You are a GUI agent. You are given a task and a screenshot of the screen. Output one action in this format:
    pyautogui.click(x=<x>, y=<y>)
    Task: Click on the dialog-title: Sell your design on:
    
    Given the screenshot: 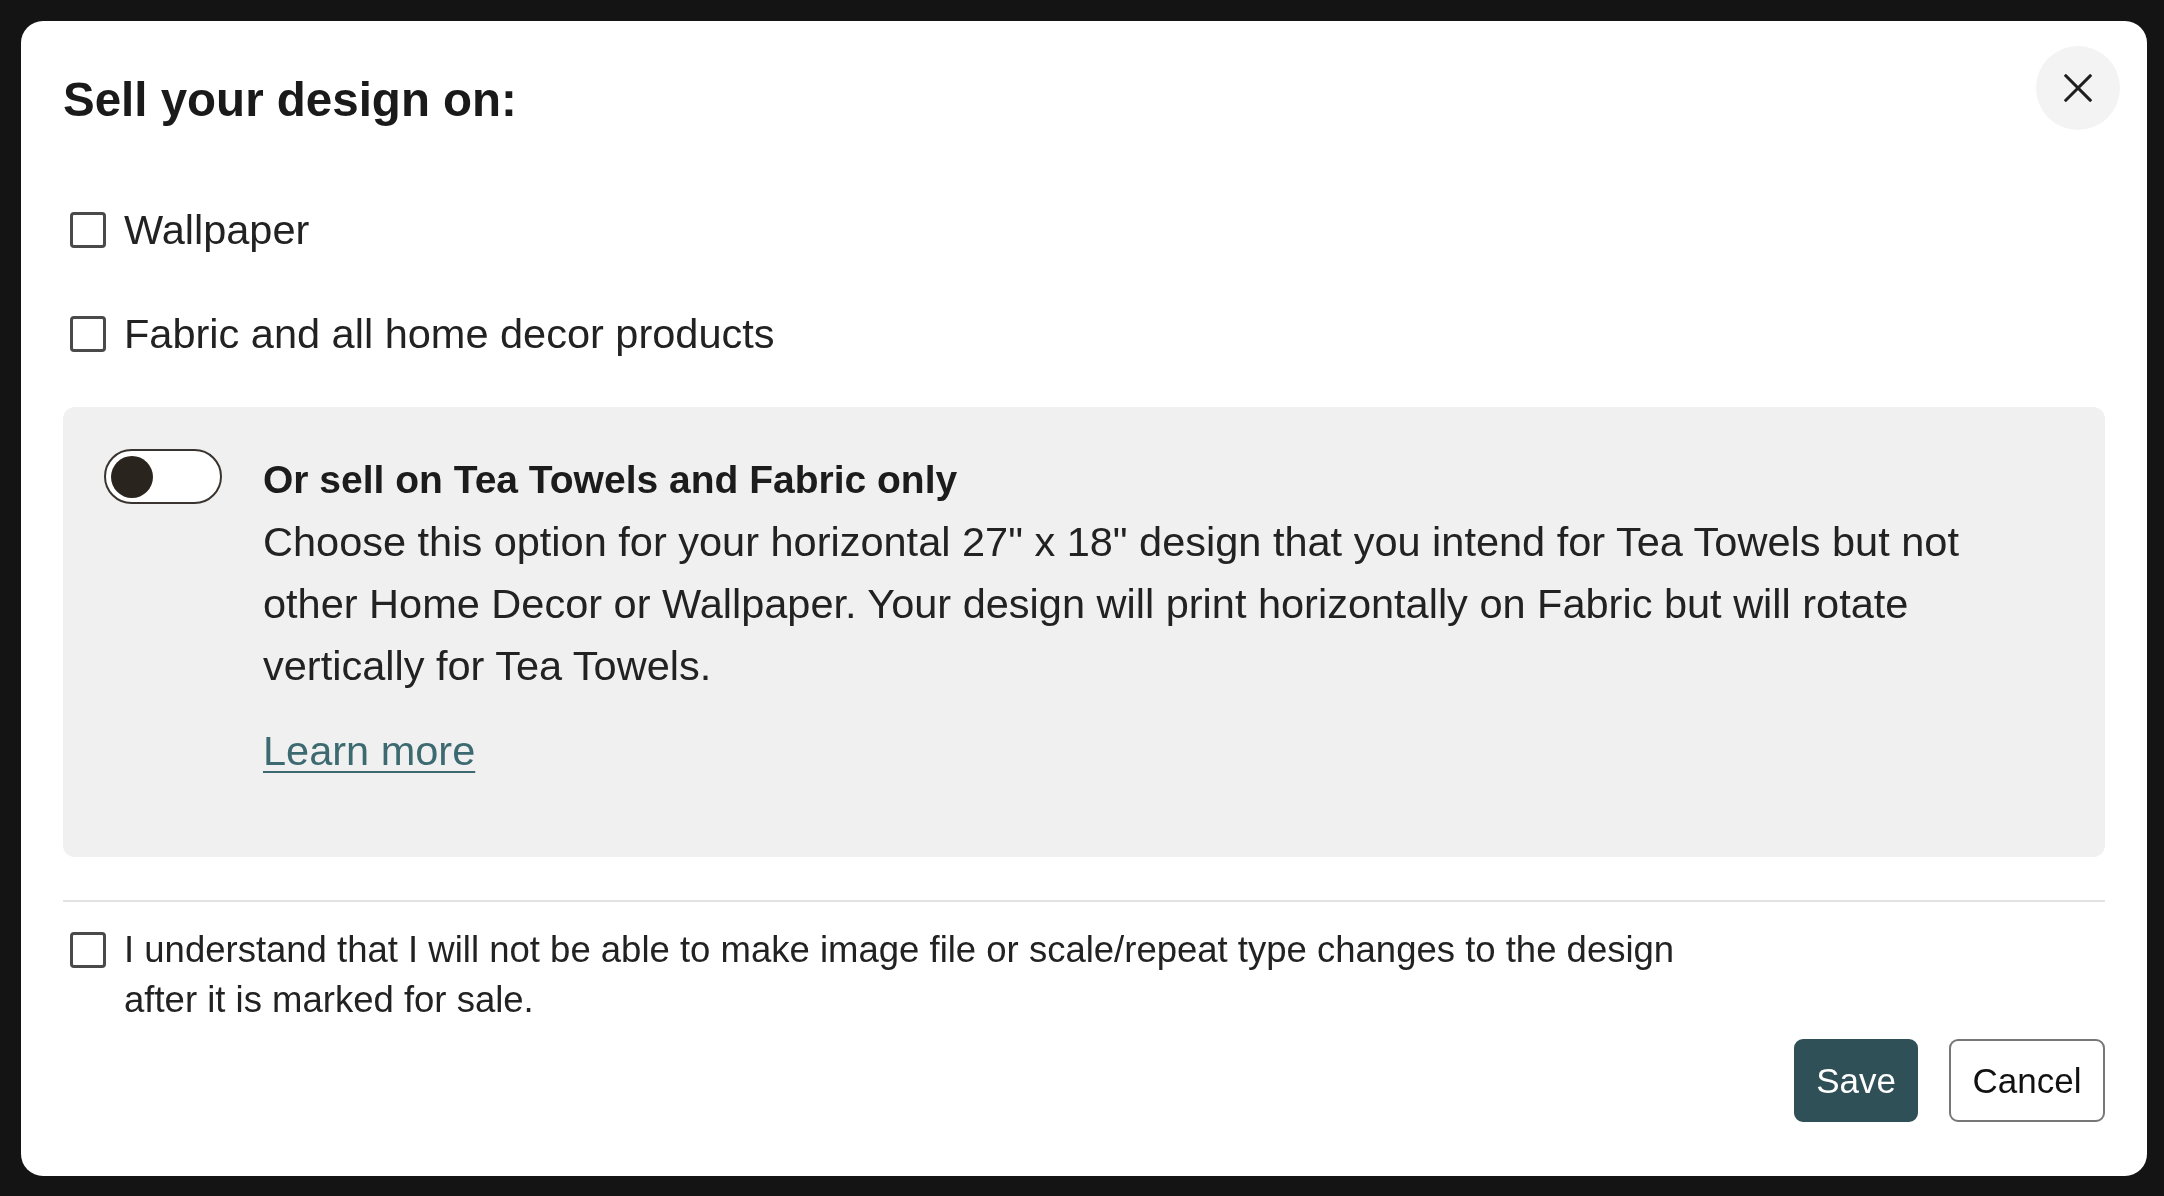 What is the action you would take?
    pyautogui.click(x=290, y=100)
    